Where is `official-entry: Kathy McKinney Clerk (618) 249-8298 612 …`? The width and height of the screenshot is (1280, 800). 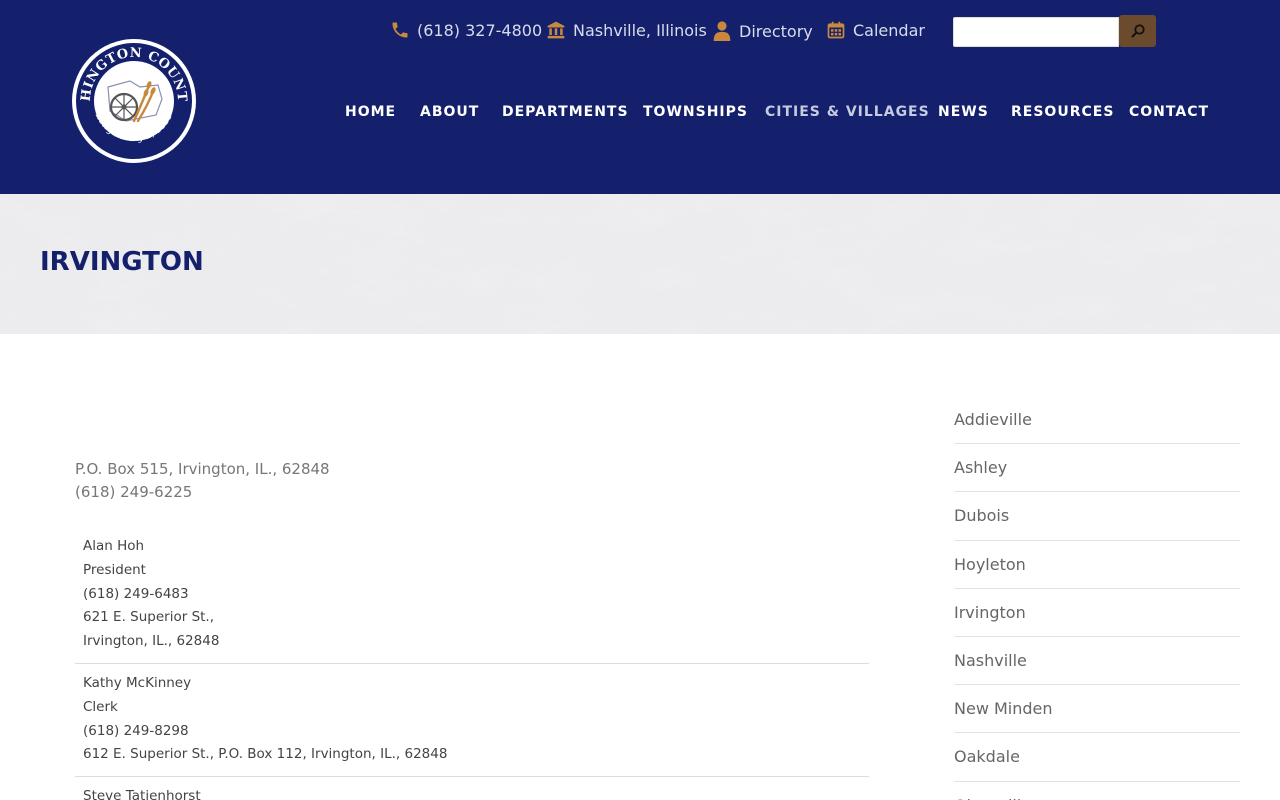 official-entry: Kathy McKinney Clerk (618) 249-8298 612 … is located at coordinates (472, 725).